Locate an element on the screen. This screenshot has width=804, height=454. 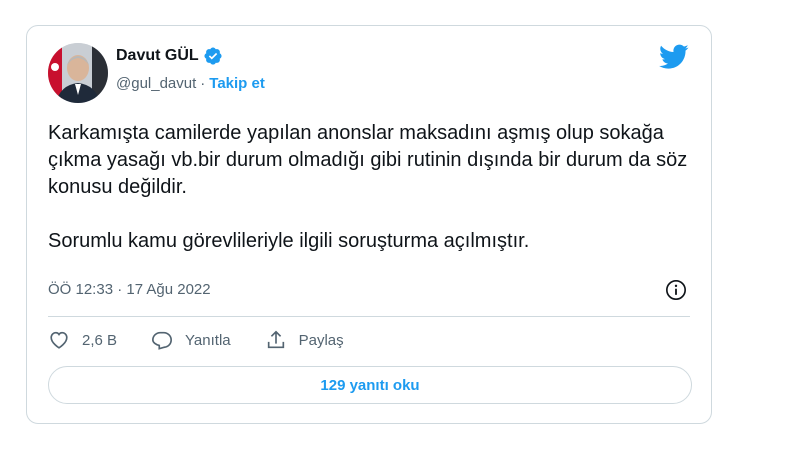
like-count: 2,6 B is located at coordinates (100, 340).